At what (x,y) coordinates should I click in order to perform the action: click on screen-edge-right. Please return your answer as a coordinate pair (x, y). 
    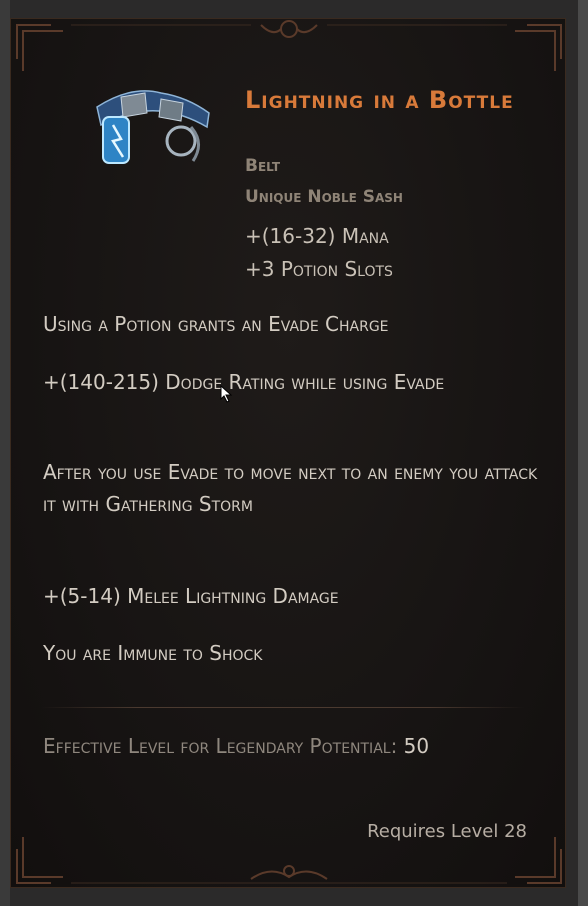
    Looking at the image, I should click on (583, 453).